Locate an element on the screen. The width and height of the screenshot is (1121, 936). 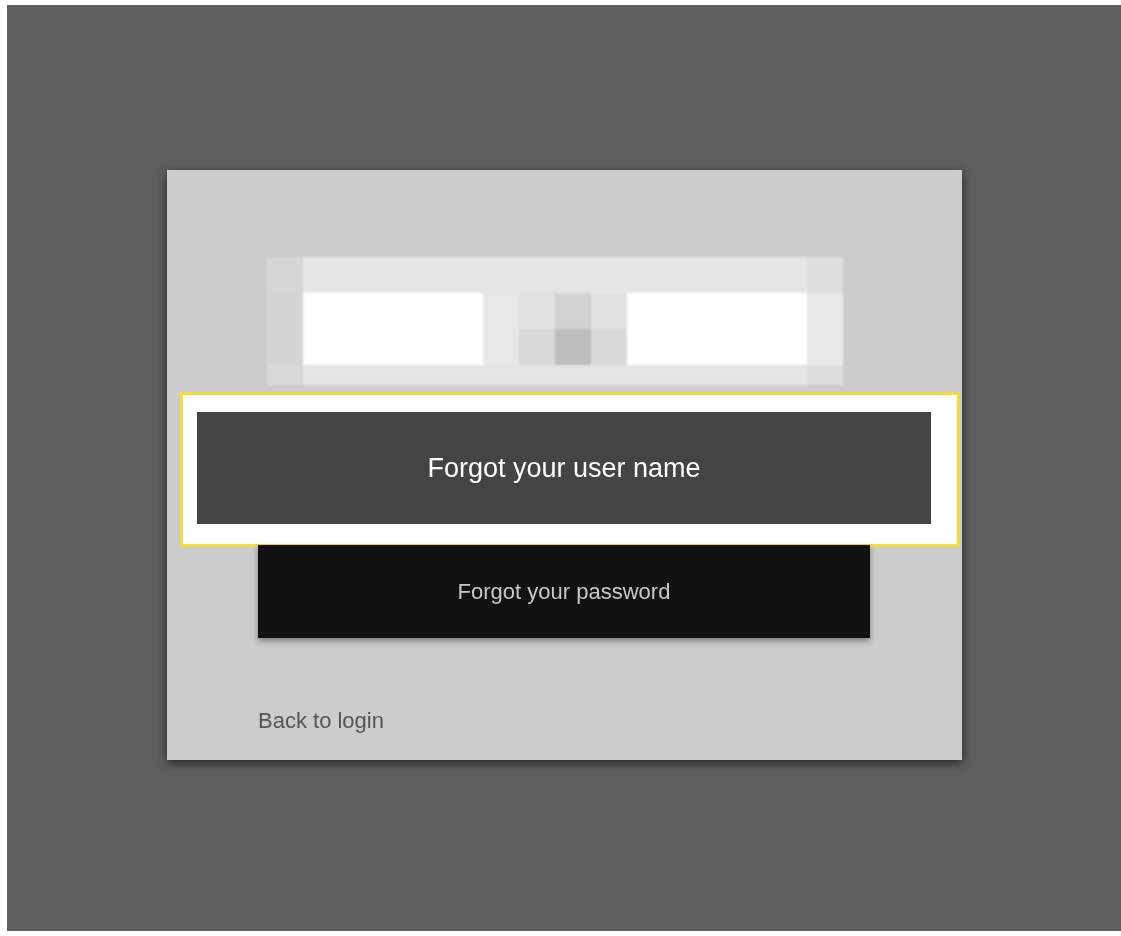
back-link: Back to login is located at coordinates (321, 721).